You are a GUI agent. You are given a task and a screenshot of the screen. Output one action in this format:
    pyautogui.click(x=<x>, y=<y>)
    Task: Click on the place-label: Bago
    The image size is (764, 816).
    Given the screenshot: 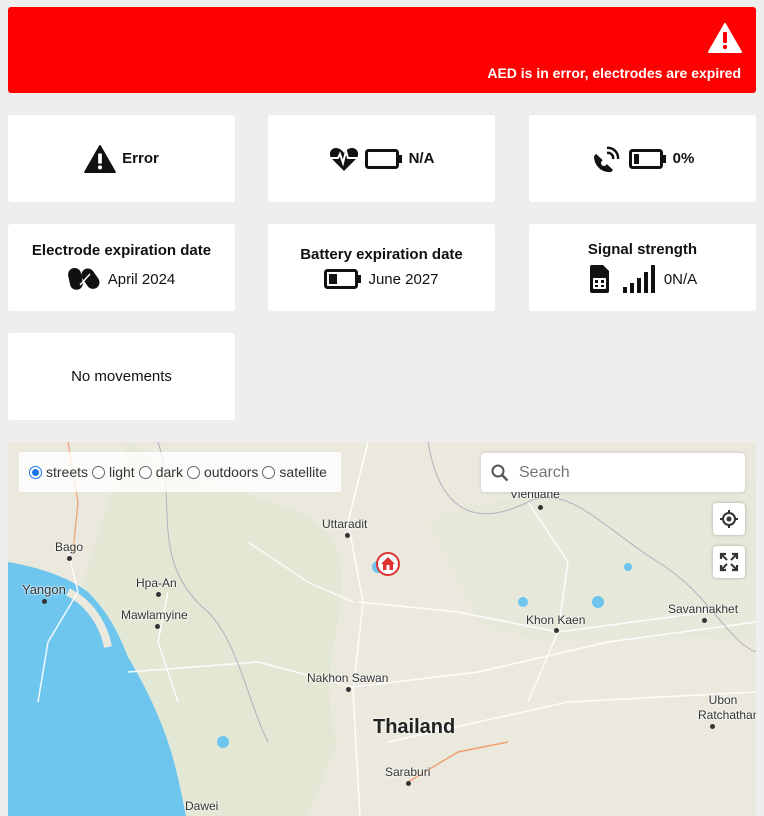 What is the action you would take?
    pyautogui.click(x=69, y=547)
    